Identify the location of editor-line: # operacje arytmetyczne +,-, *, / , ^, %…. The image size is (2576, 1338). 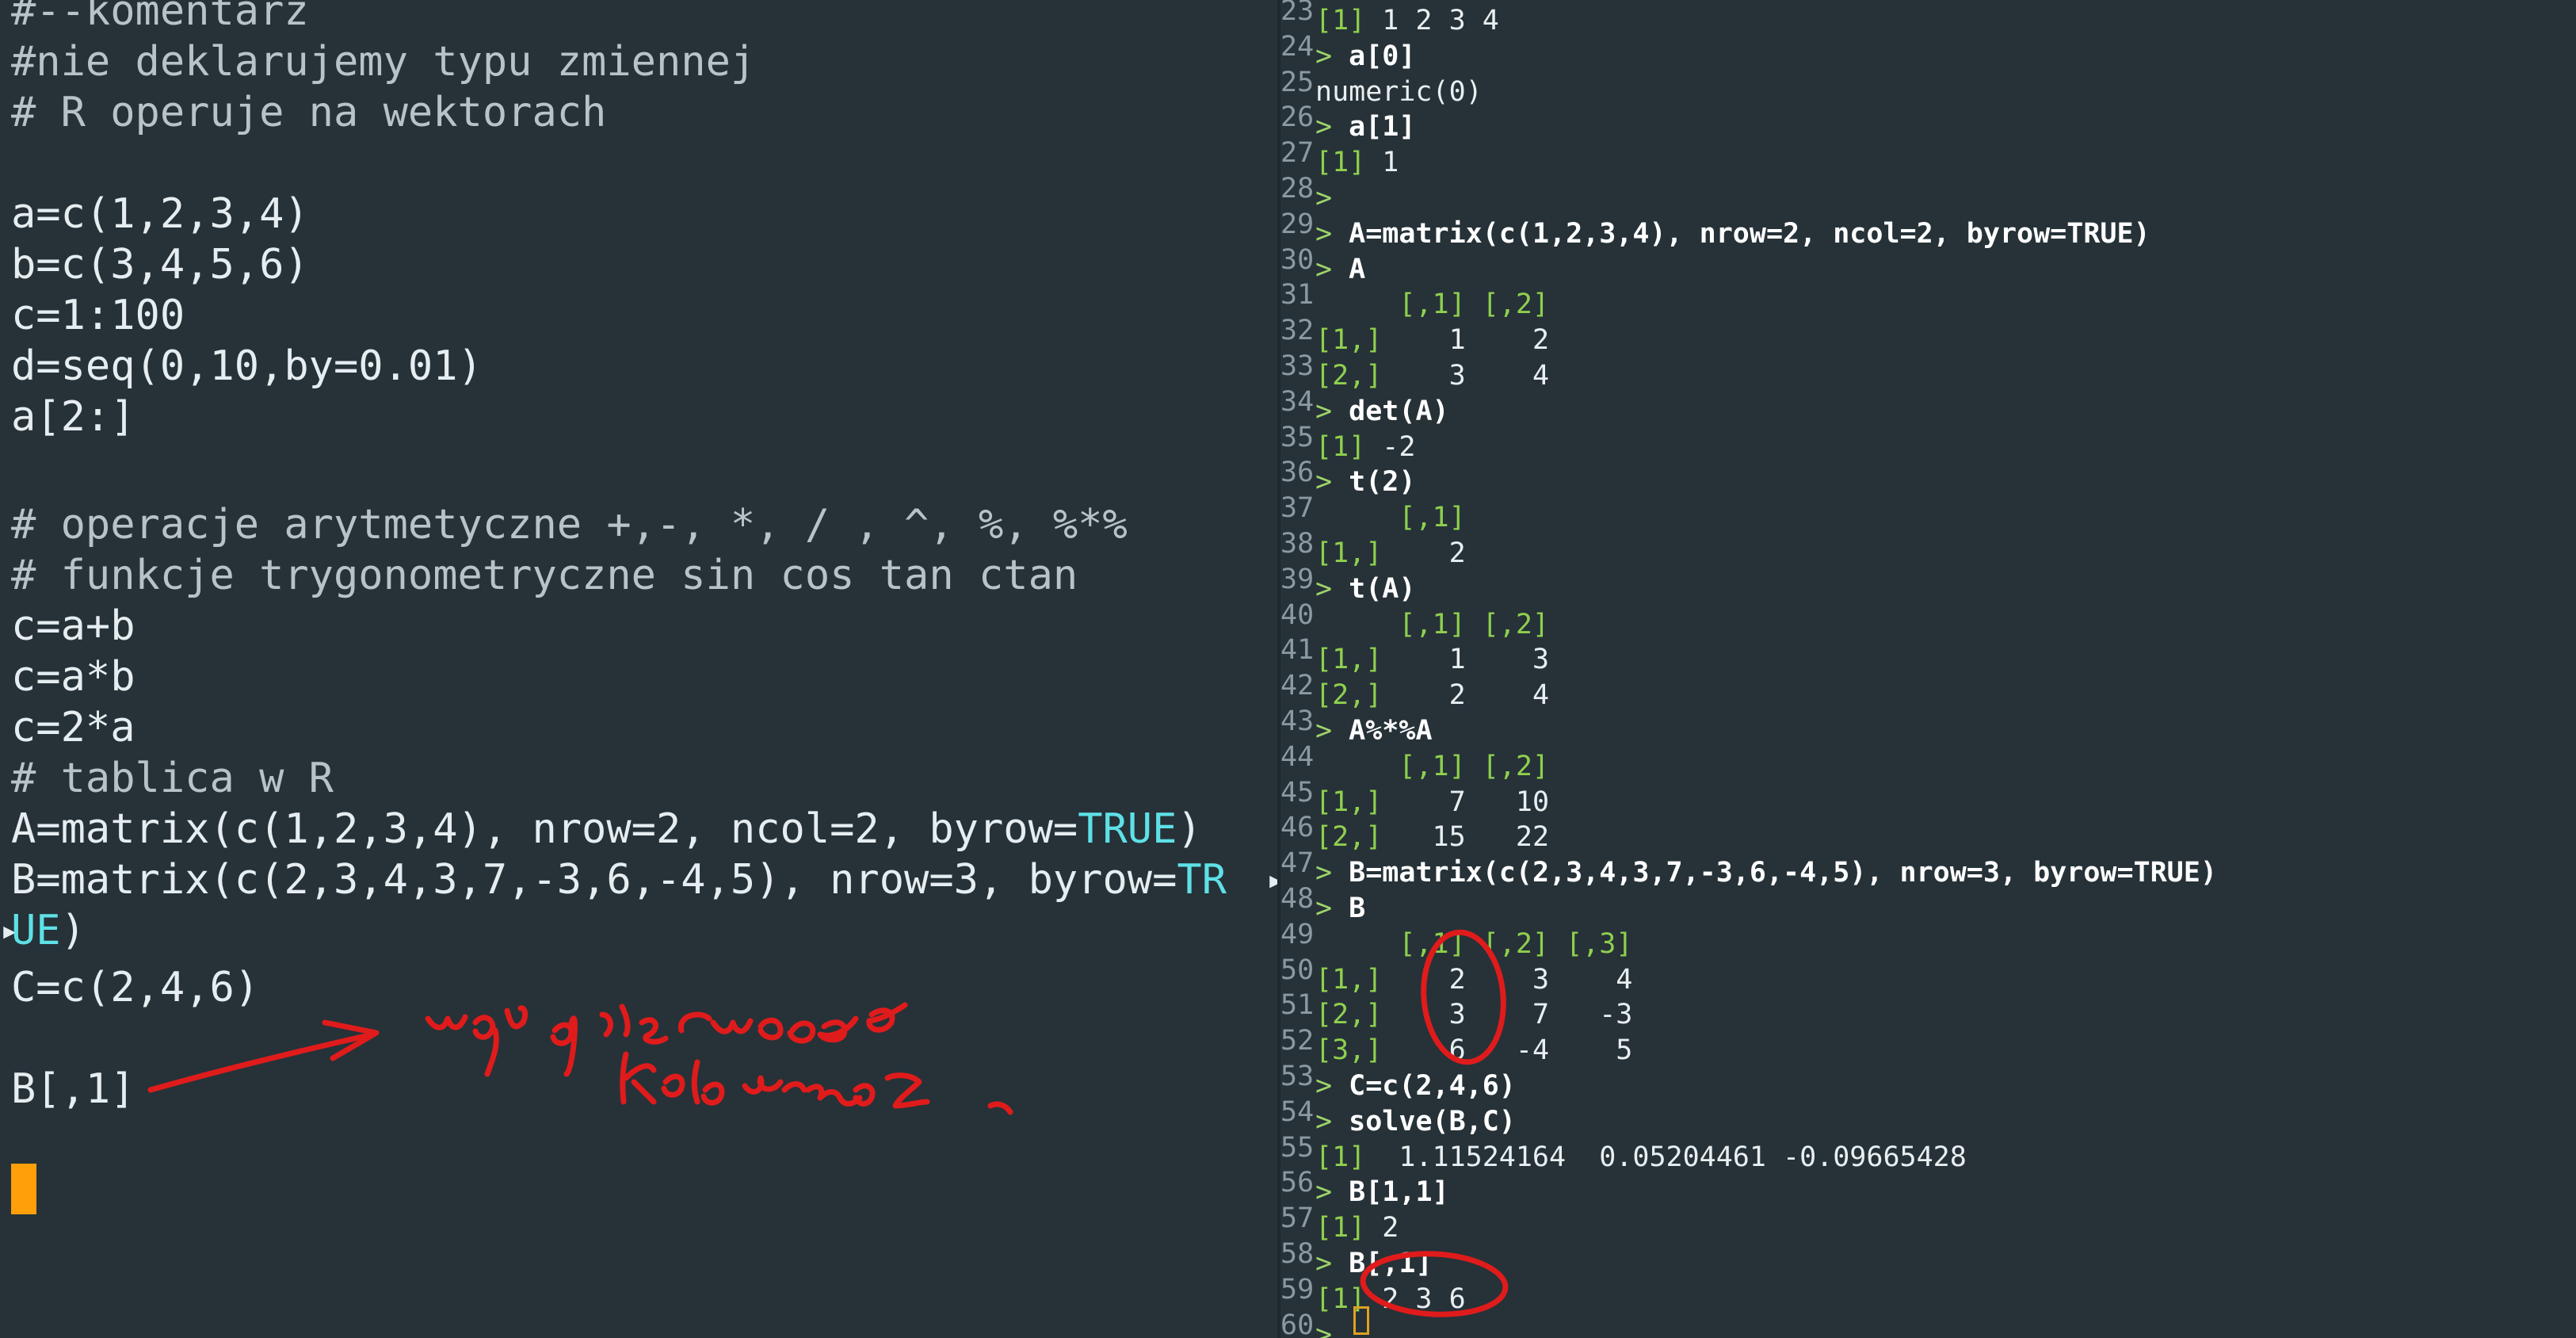
(569, 525).